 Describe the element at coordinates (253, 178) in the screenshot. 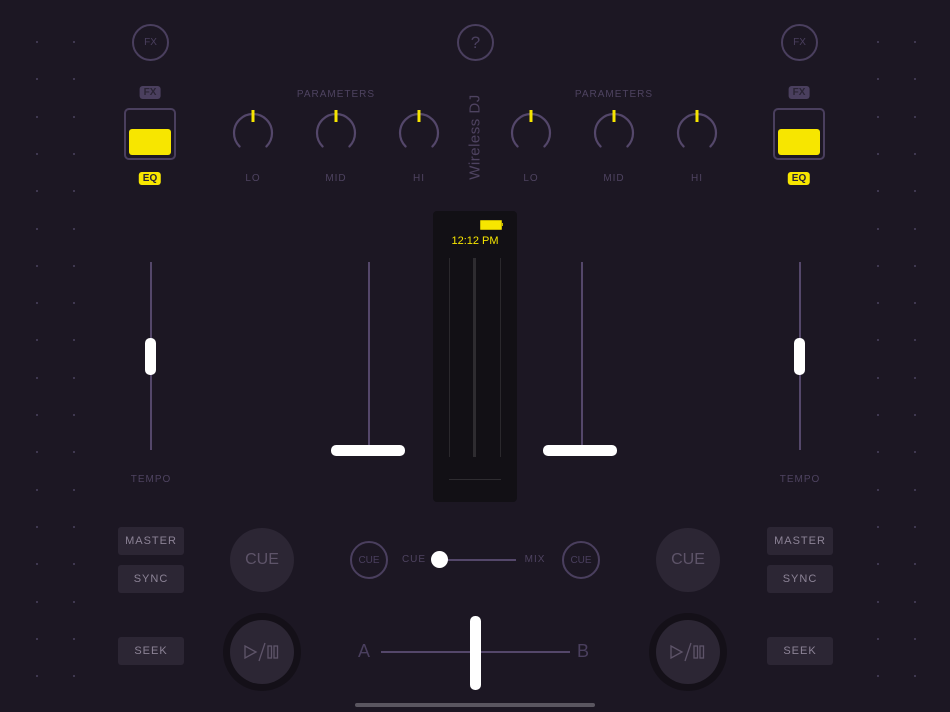

I see `left-knob-lo-label: LO` at that location.